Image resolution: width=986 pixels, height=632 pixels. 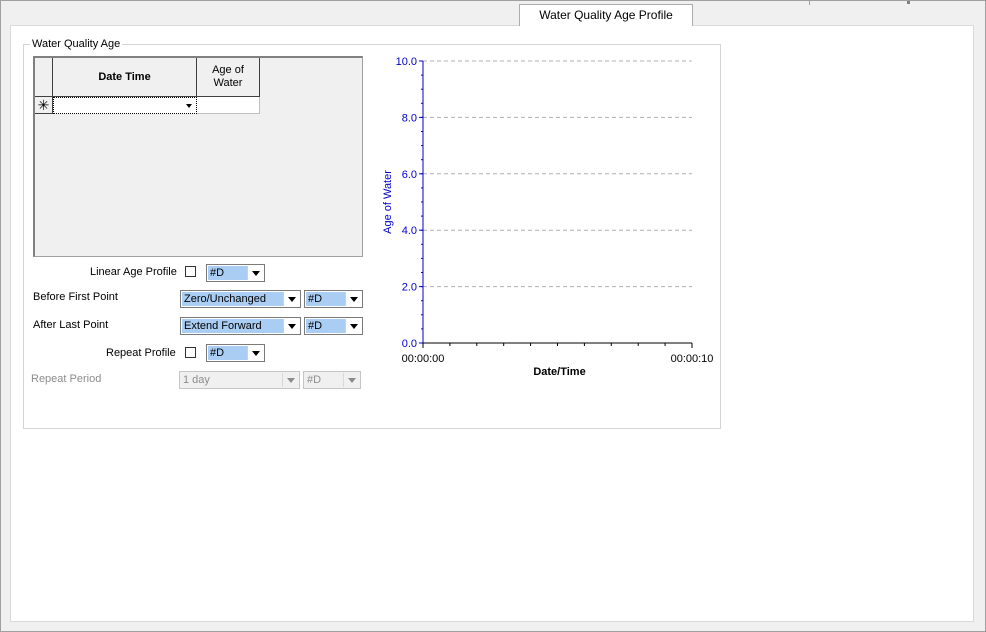 I want to click on group-title: Water Quality Age, so click(x=76, y=44).